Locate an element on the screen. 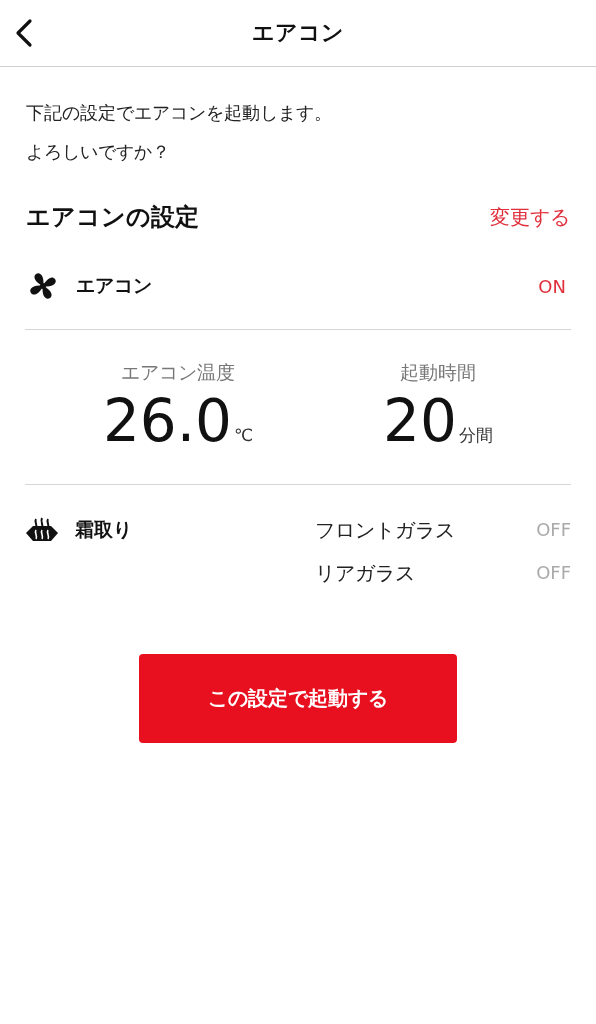 This screenshot has width=596, height=1024. reading-label: 起動時間 is located at coordinates (438, 372).